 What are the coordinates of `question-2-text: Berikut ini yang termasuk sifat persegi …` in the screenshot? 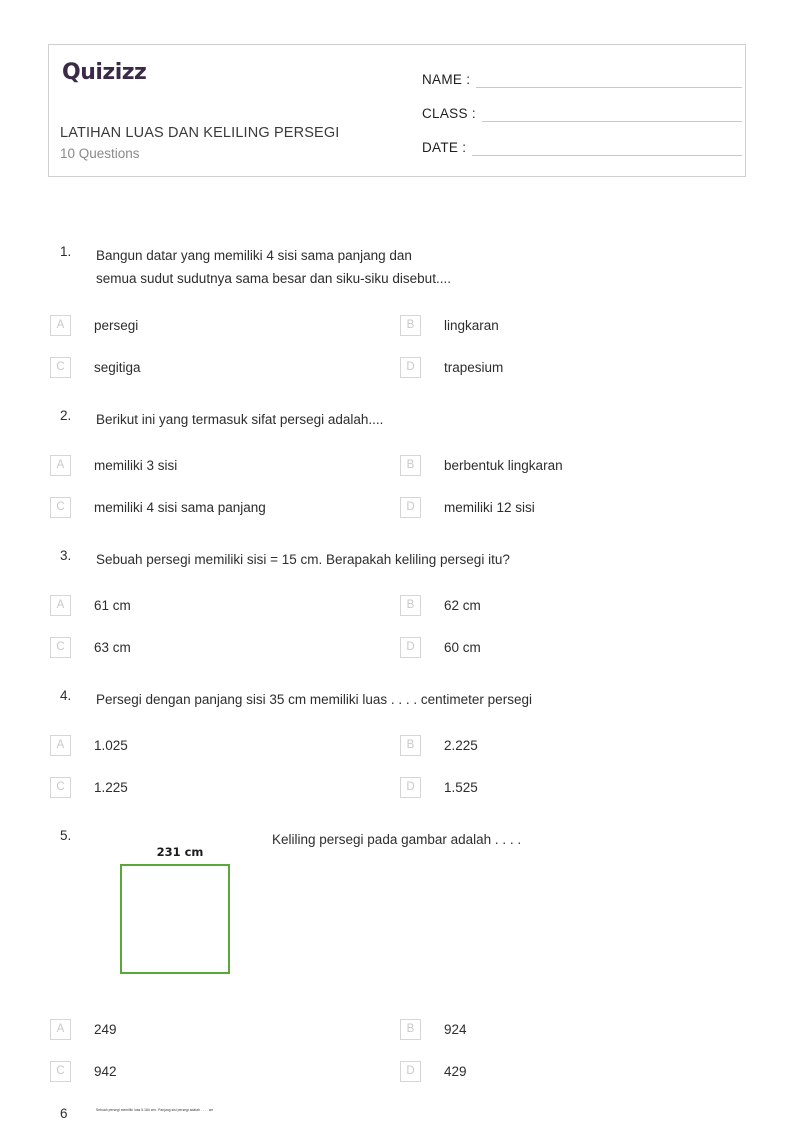 It's located at (240, 419).